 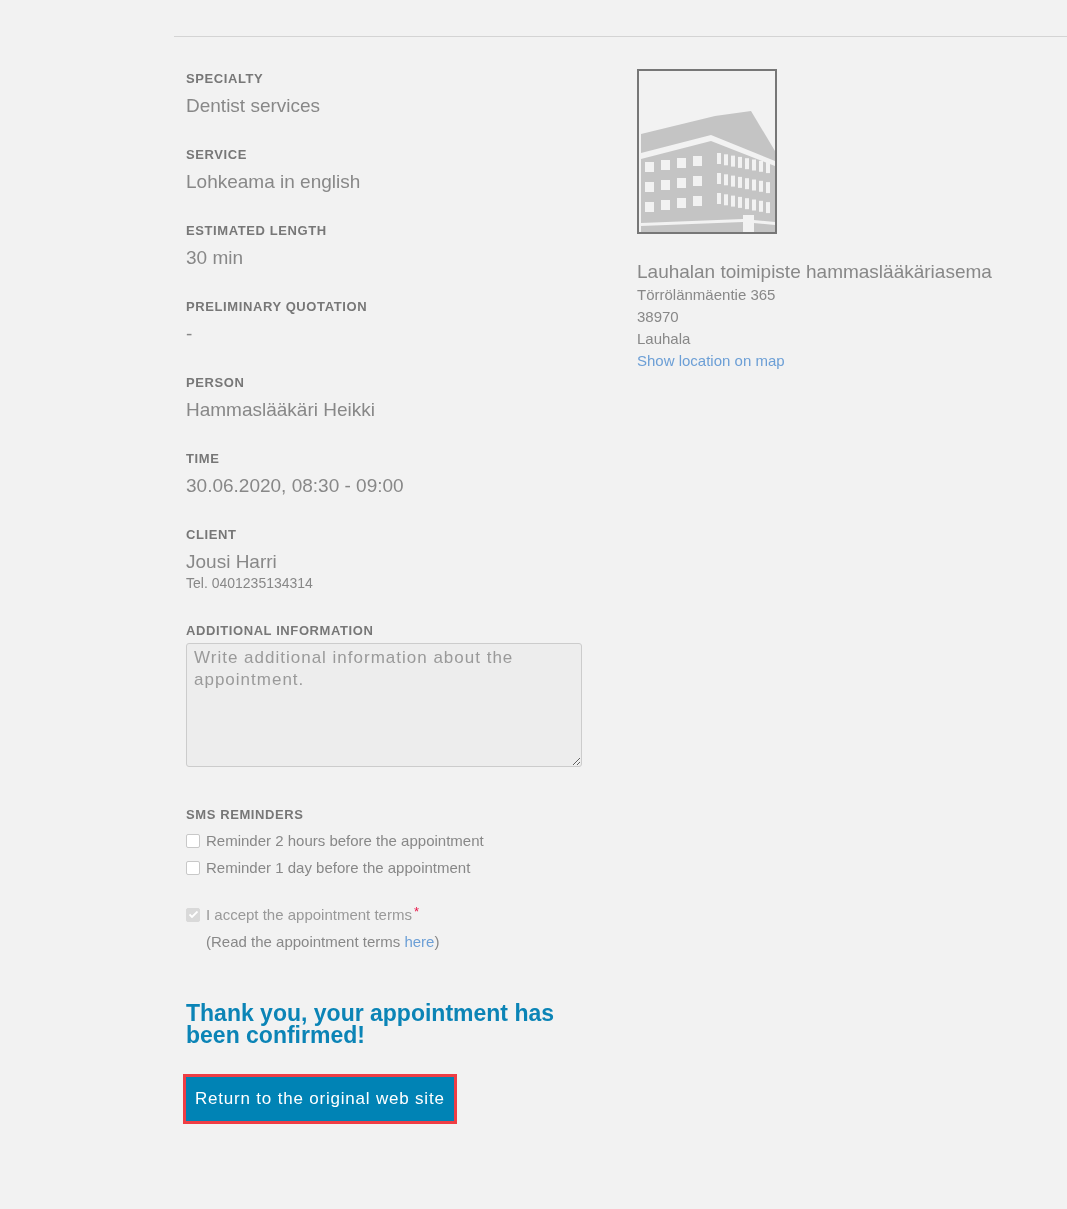 I want to click on field-label: SMS REMINDERS, so click(x=245, y=815).